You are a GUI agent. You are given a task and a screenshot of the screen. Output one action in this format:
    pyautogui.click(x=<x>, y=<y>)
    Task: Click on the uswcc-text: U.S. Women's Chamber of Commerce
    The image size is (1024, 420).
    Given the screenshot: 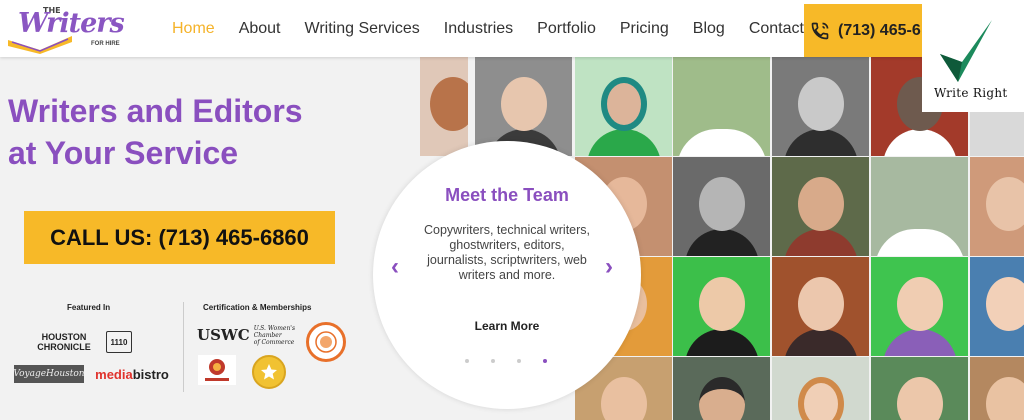 What is the action you would take?
    pyautogui.click(x=276, y=335)
    